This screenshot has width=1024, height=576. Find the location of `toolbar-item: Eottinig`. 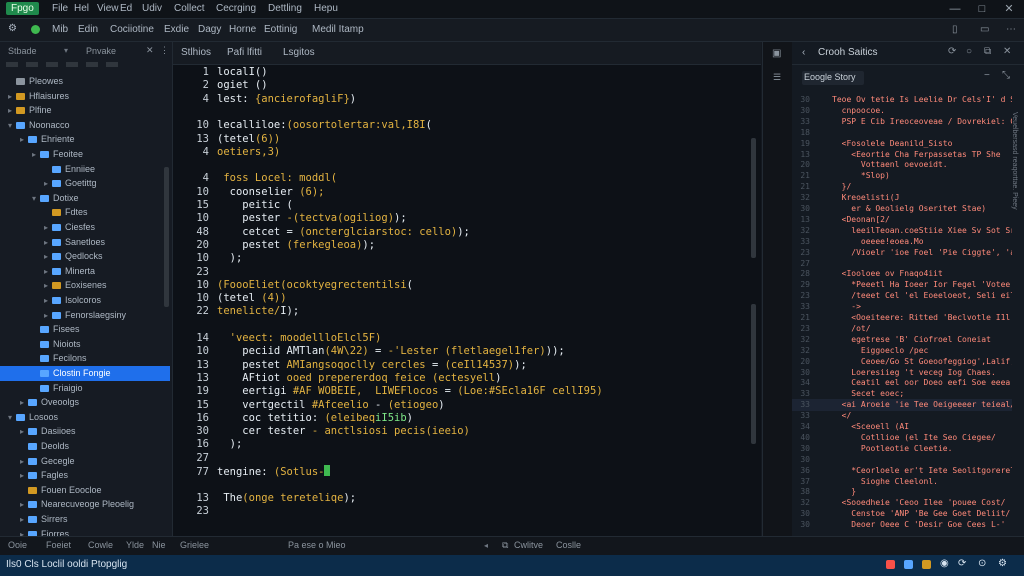

toolbar-item: Eottinig is located at coordinates (280, 29).